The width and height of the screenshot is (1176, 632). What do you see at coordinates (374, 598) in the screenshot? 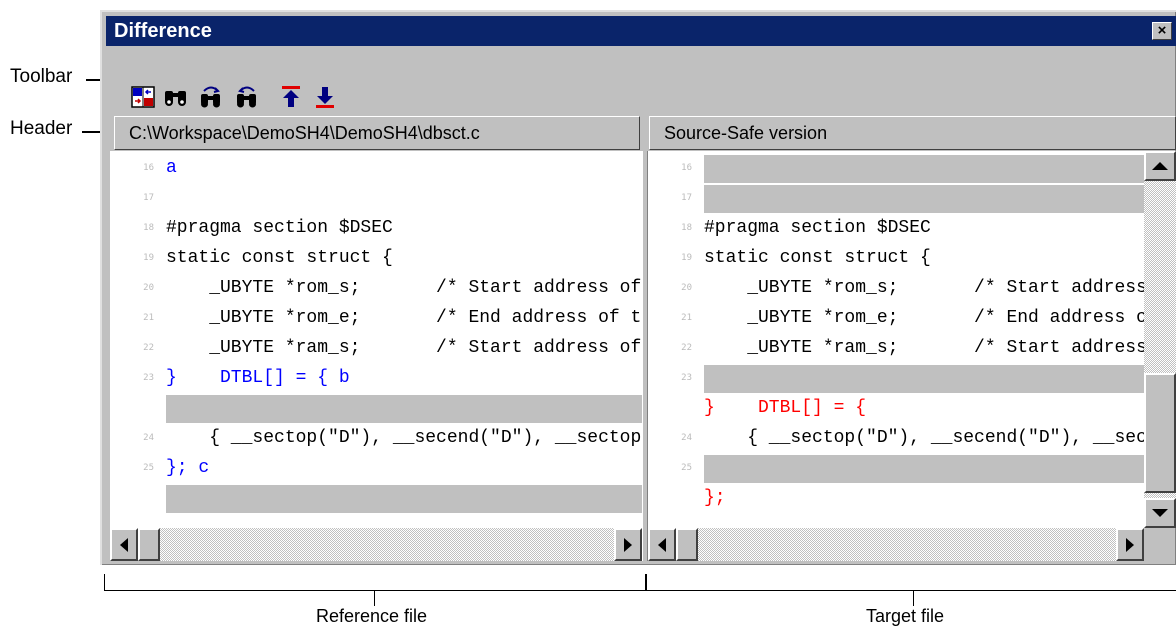
I see `reference-bracket-stem` at bounding box center [374, 598].